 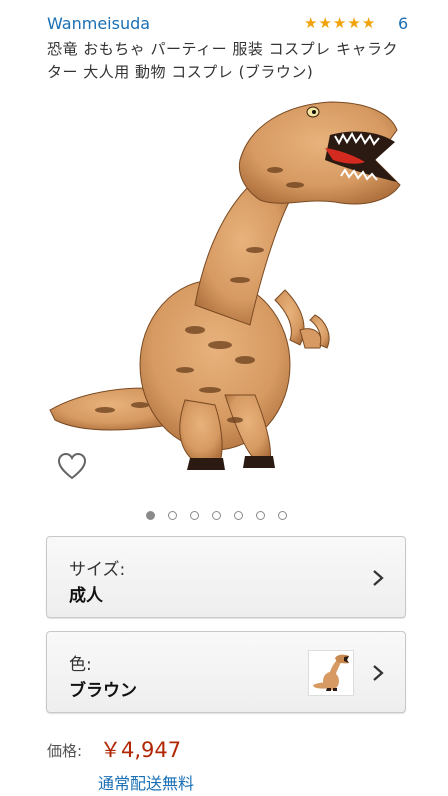 I want to click on color-value: ブラウン, so click(x=103, y=691).